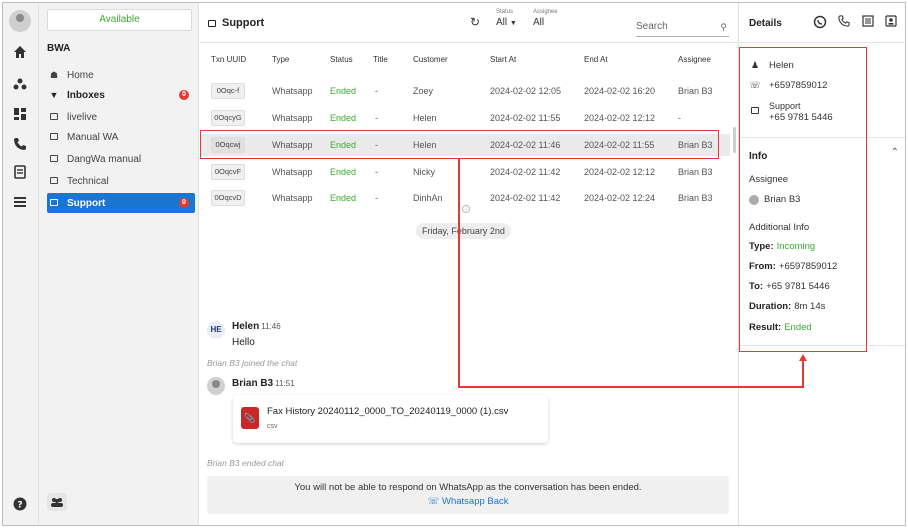 This screenshot has width=908, height=528. What do you see at coordinates (380, 59) in the screenshot?
I see `col-title: Title` at bounding box center [380, 59].